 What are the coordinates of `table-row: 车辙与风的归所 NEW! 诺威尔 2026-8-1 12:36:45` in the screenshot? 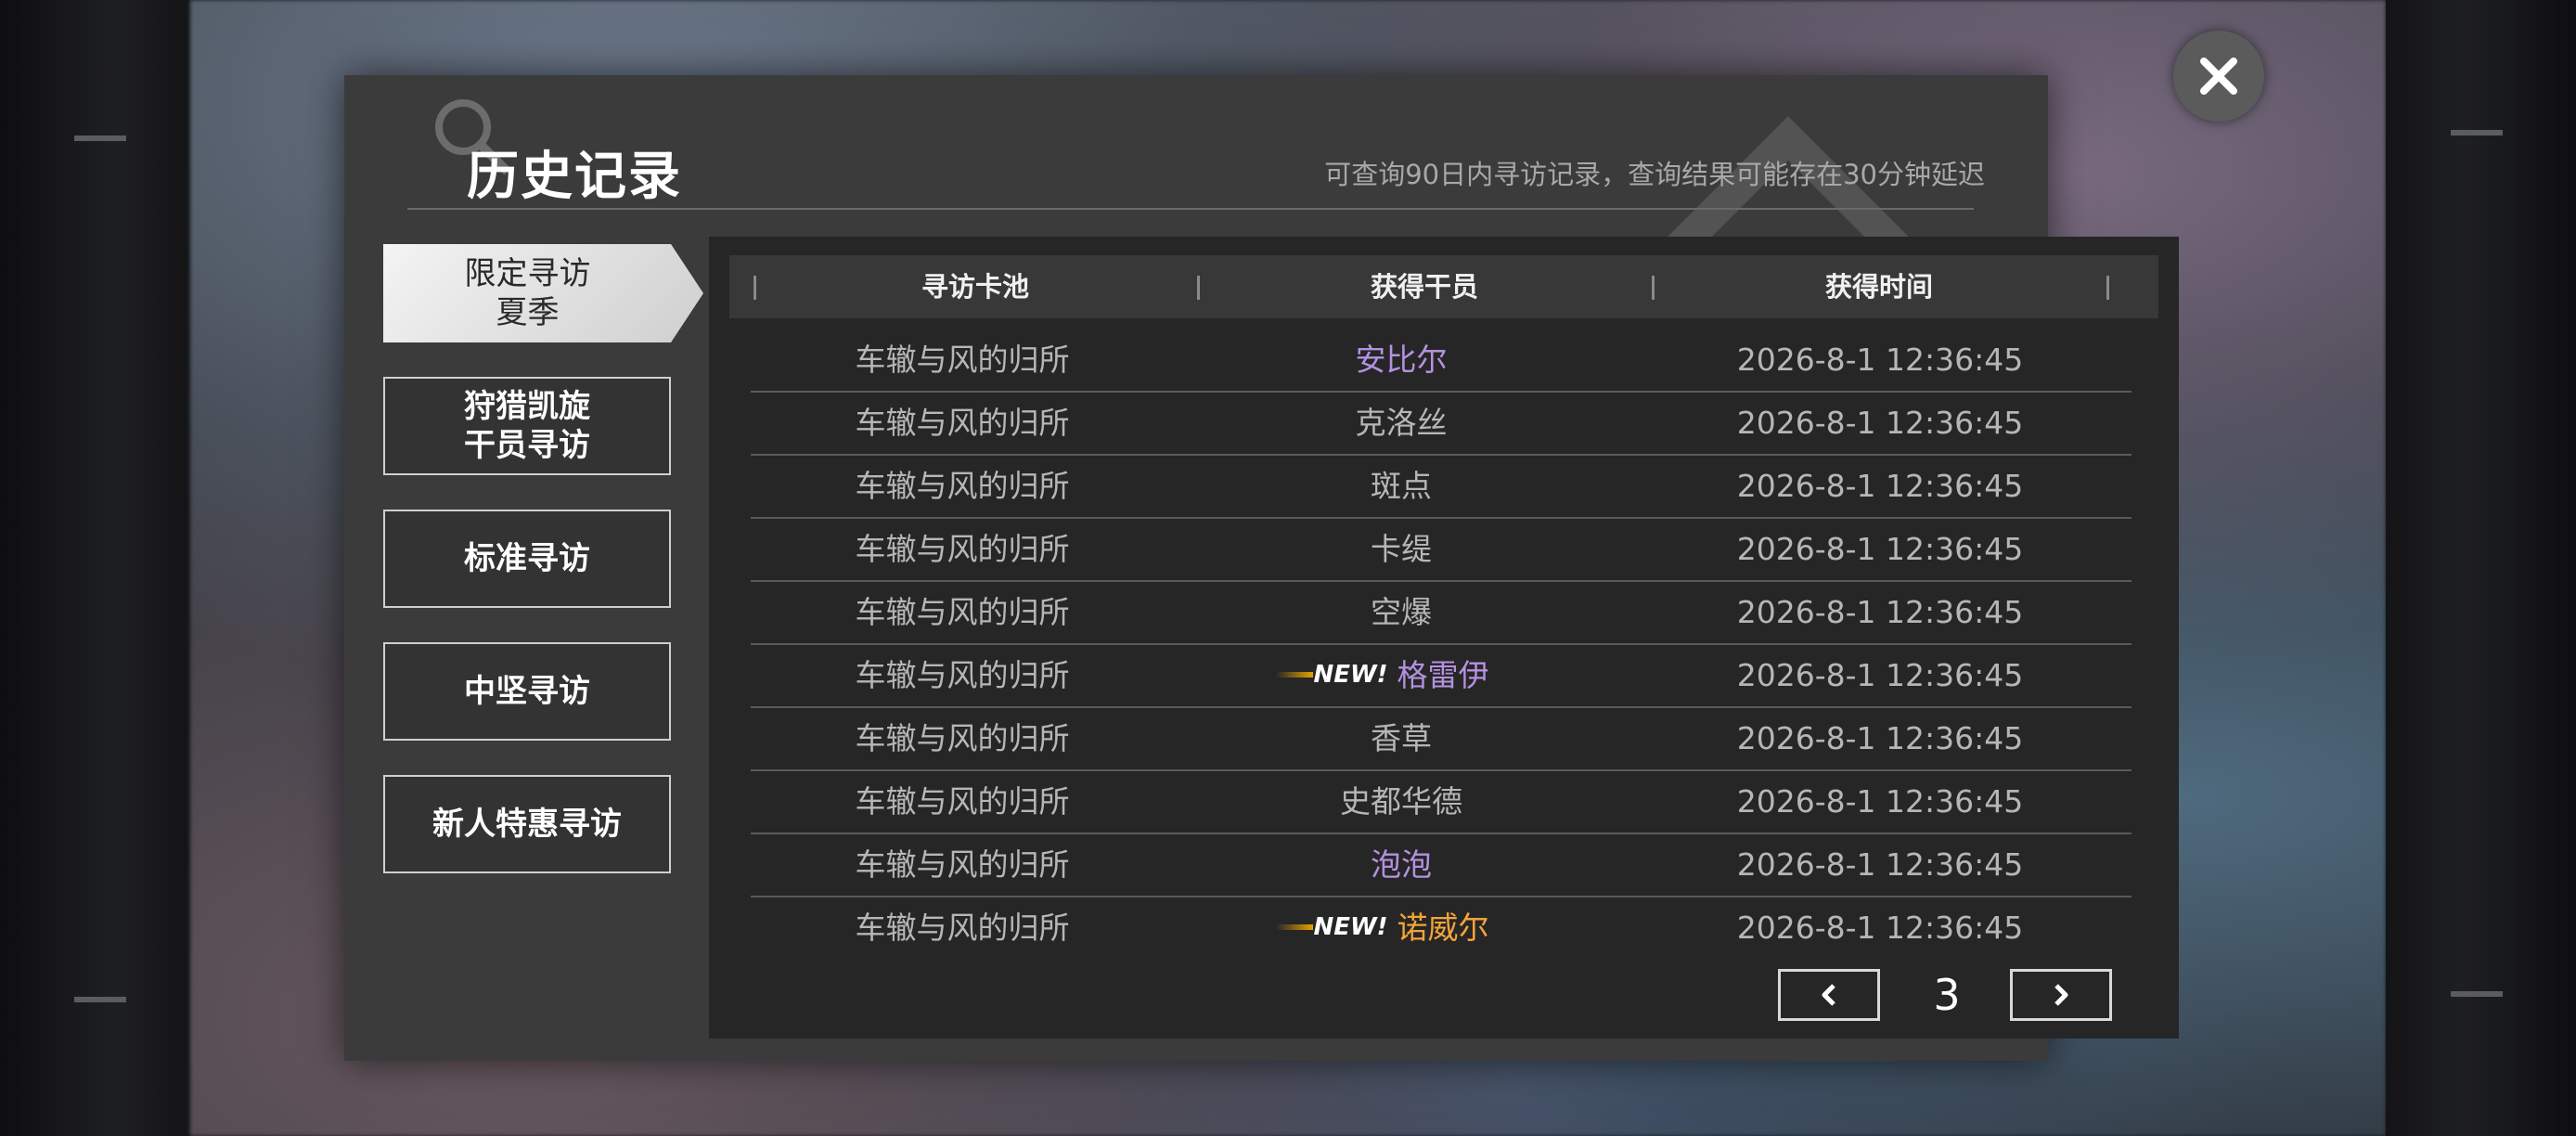 It's located at (1441, 929).